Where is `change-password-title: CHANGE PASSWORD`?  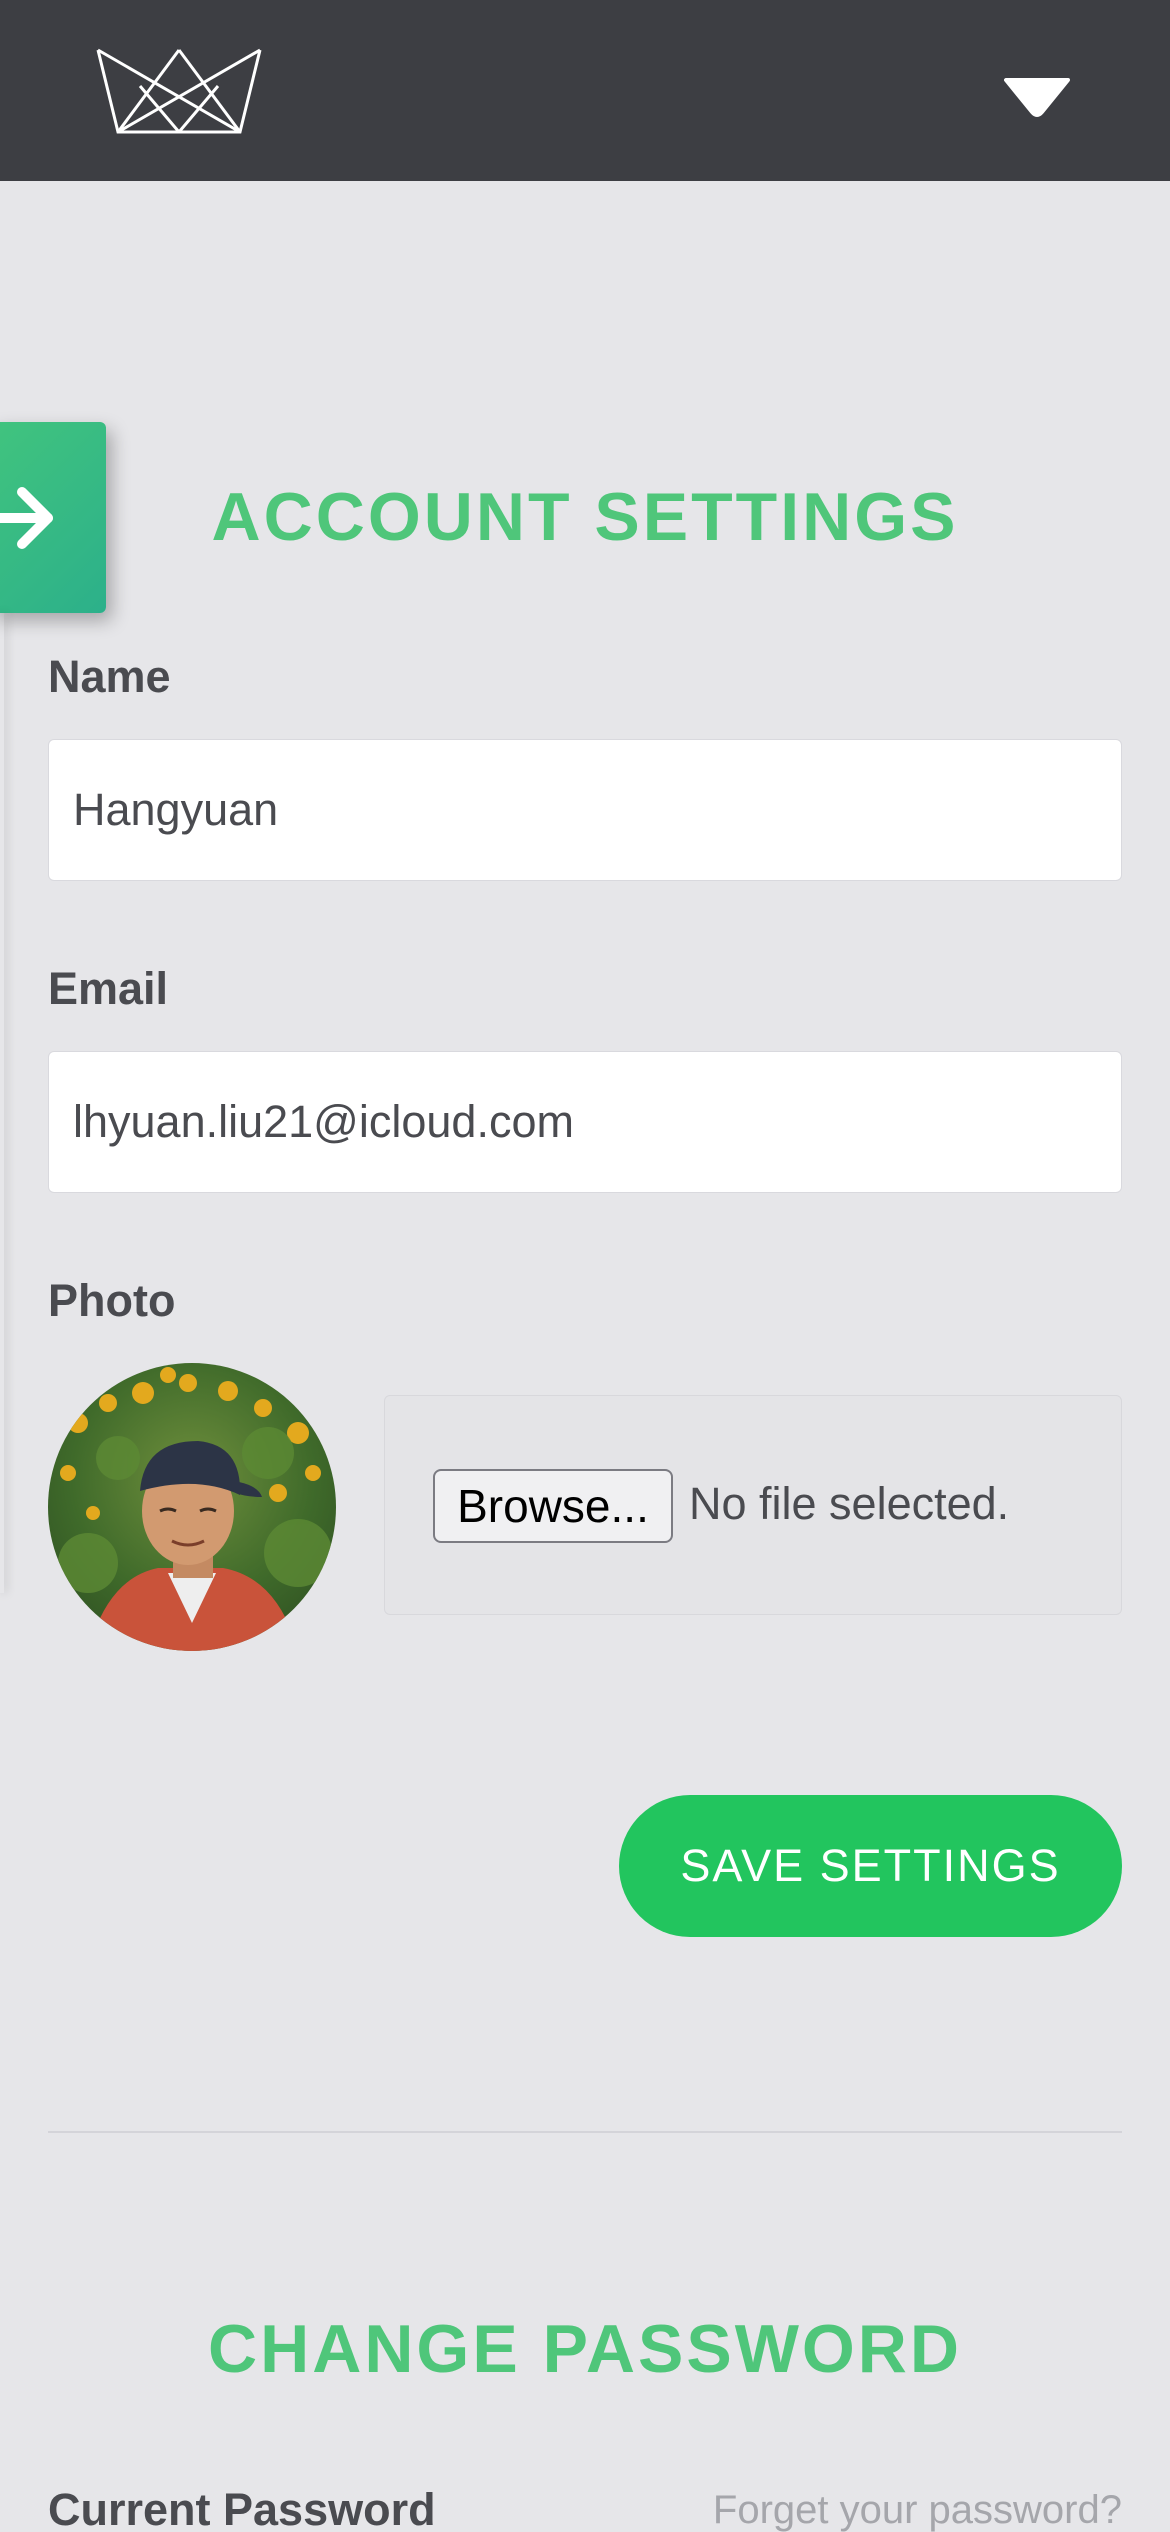 change-password-title: CHANGE PASSWORD is located at coordinates (585, 2349).